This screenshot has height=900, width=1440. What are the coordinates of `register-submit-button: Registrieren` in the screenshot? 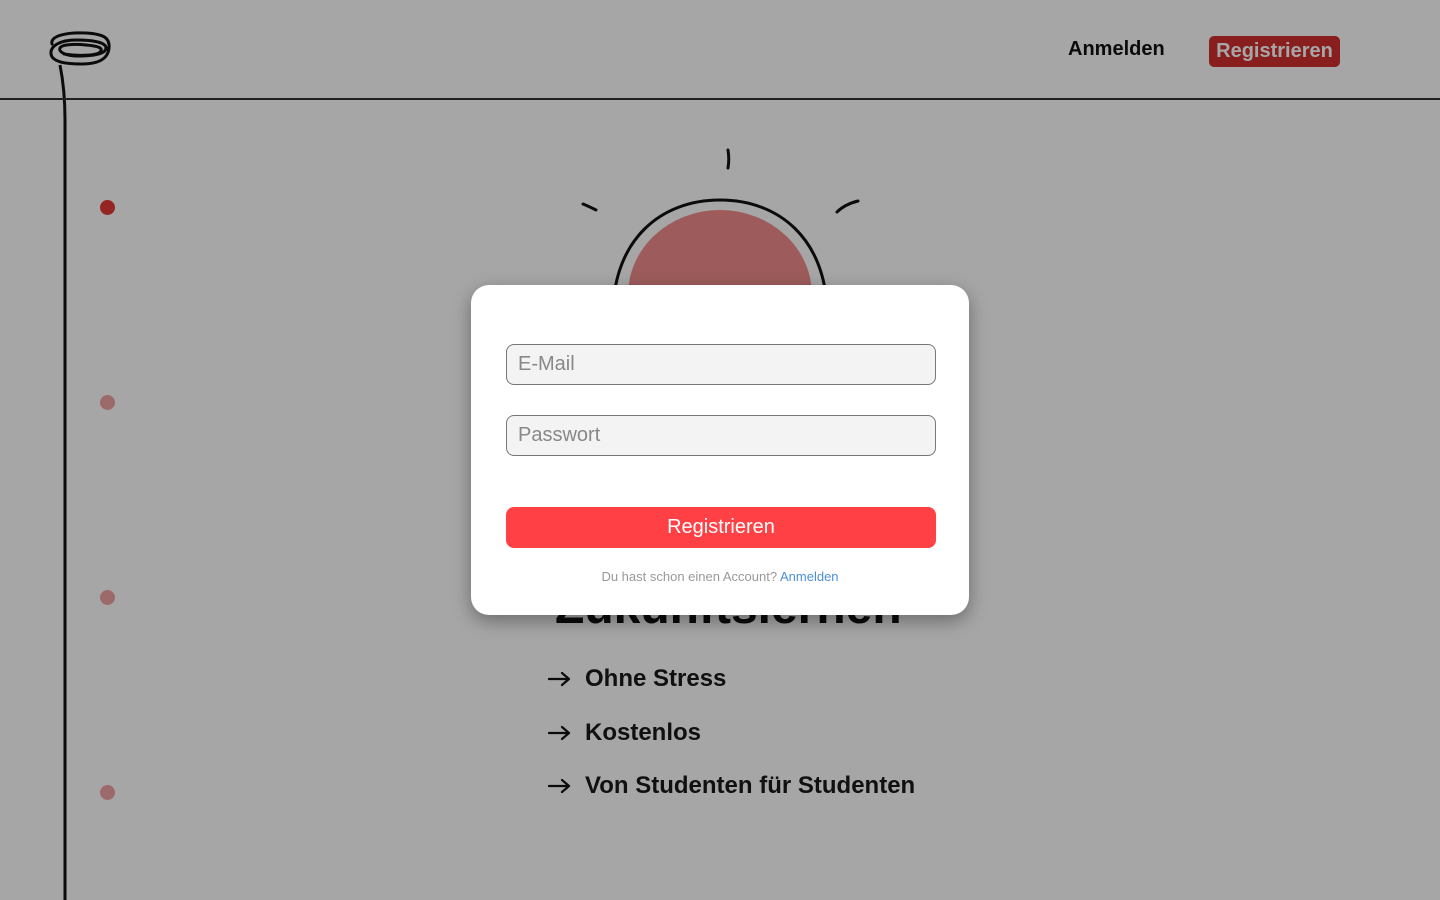 It's located at (721, 527).